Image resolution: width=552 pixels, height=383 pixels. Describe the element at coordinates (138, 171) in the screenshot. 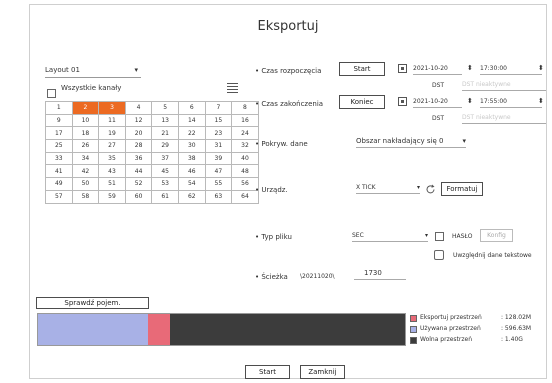

I see `channel-cell: 44` at that location.